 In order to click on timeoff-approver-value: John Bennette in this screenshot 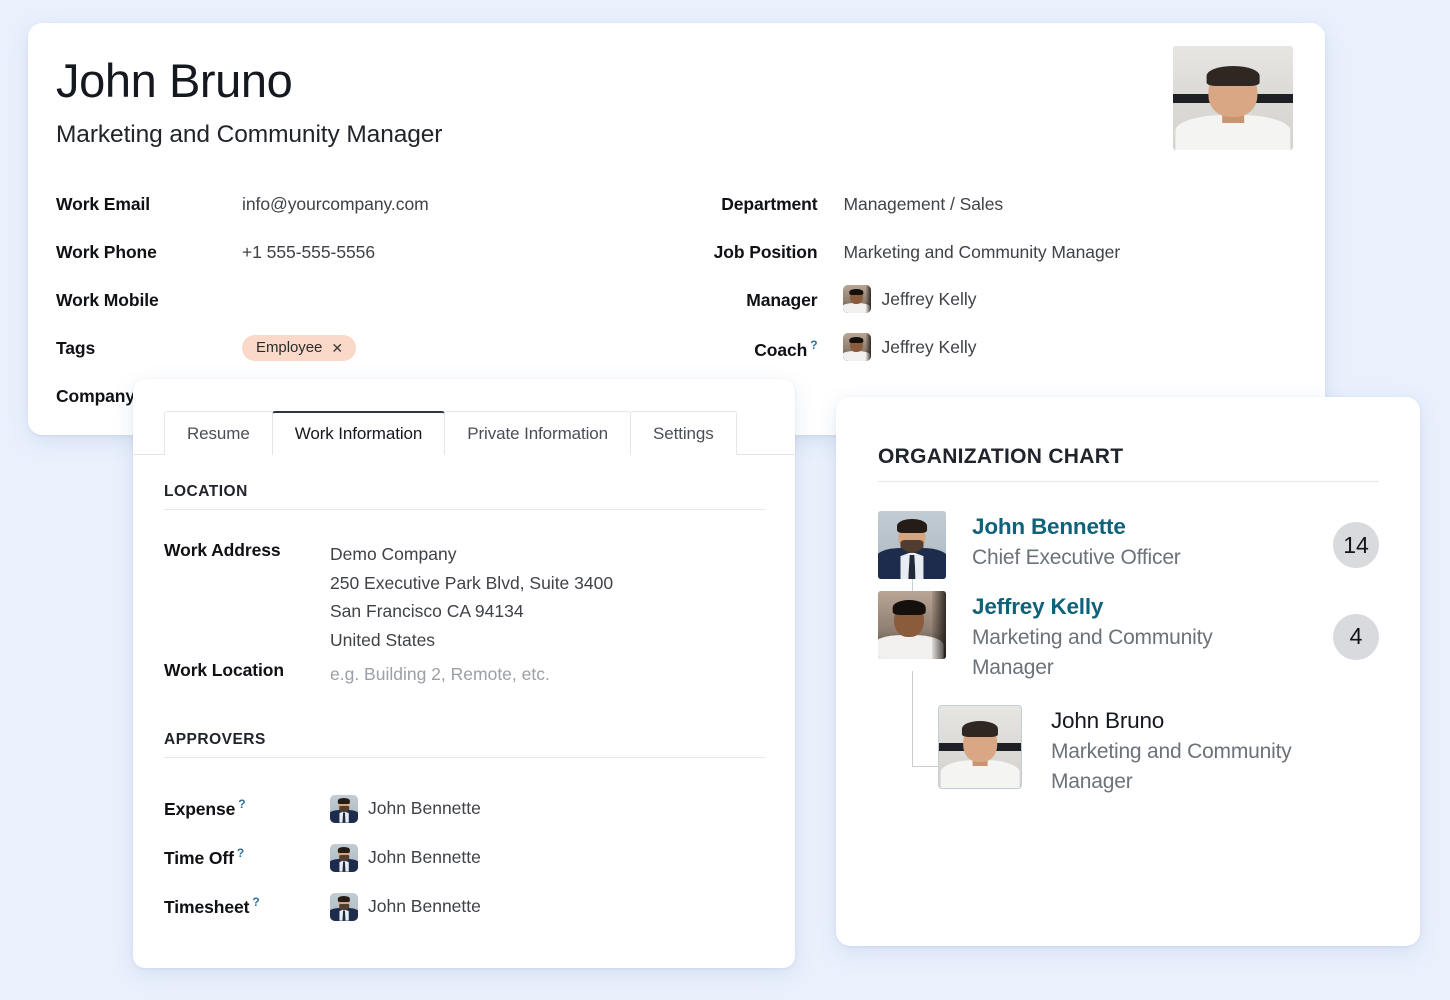, I will do `click(393, 857)`.